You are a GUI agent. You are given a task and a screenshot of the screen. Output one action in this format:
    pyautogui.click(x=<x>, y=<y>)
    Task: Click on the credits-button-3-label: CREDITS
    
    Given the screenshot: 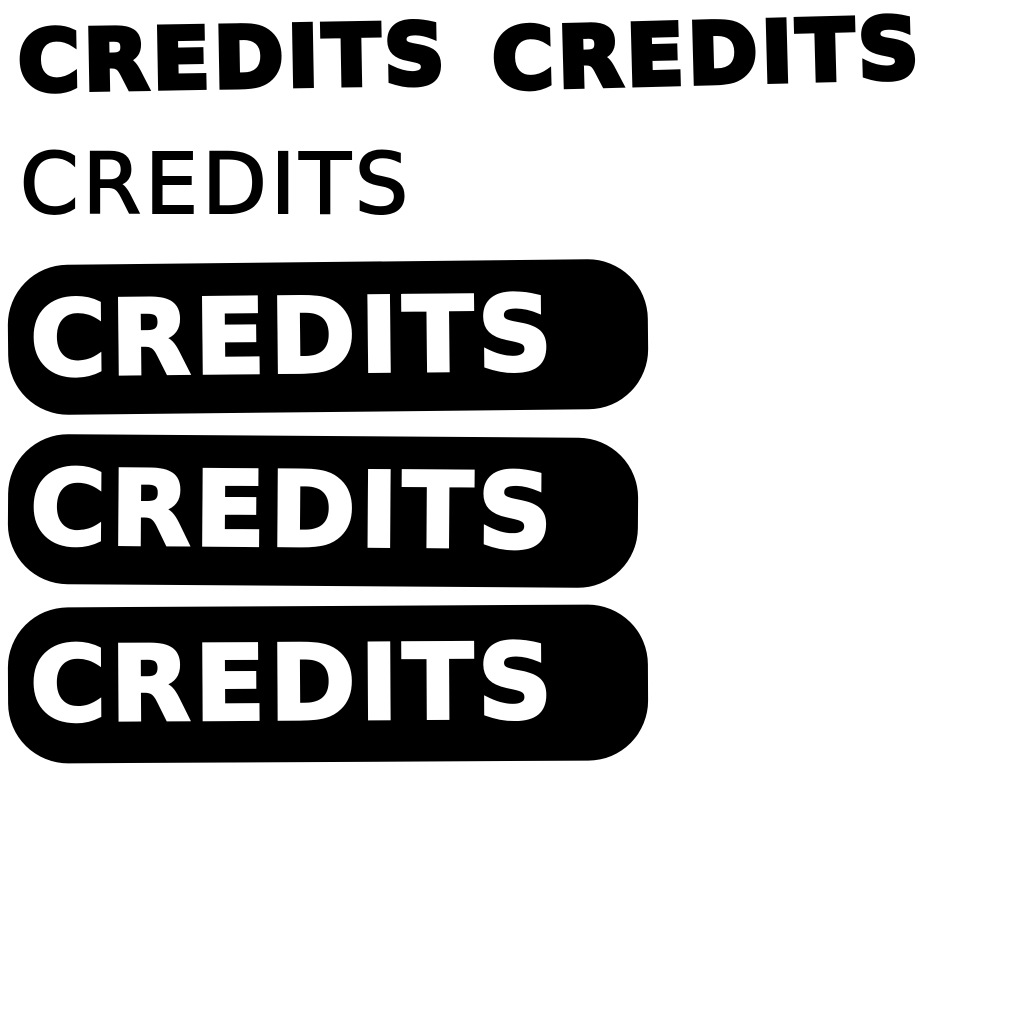 What is the action you would take?
    pyautogui.click(x=293, y=683)
    